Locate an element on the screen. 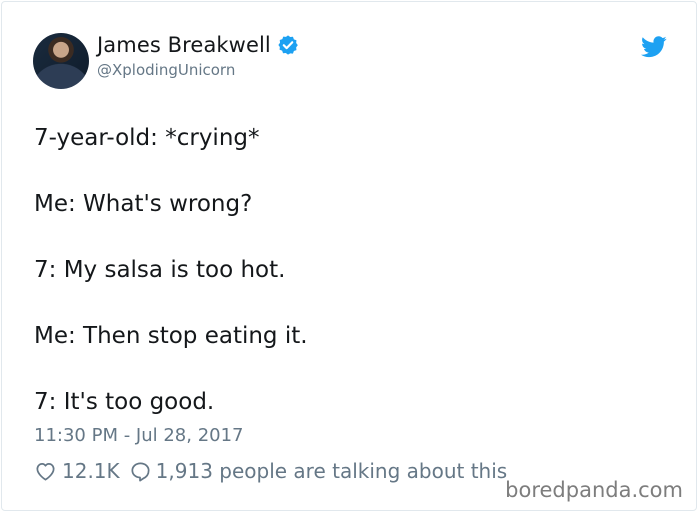 The height and width of the screenshot is (514, 700). tweet-line: Me: Then stop eating it. is located at coordinates (171, 336).